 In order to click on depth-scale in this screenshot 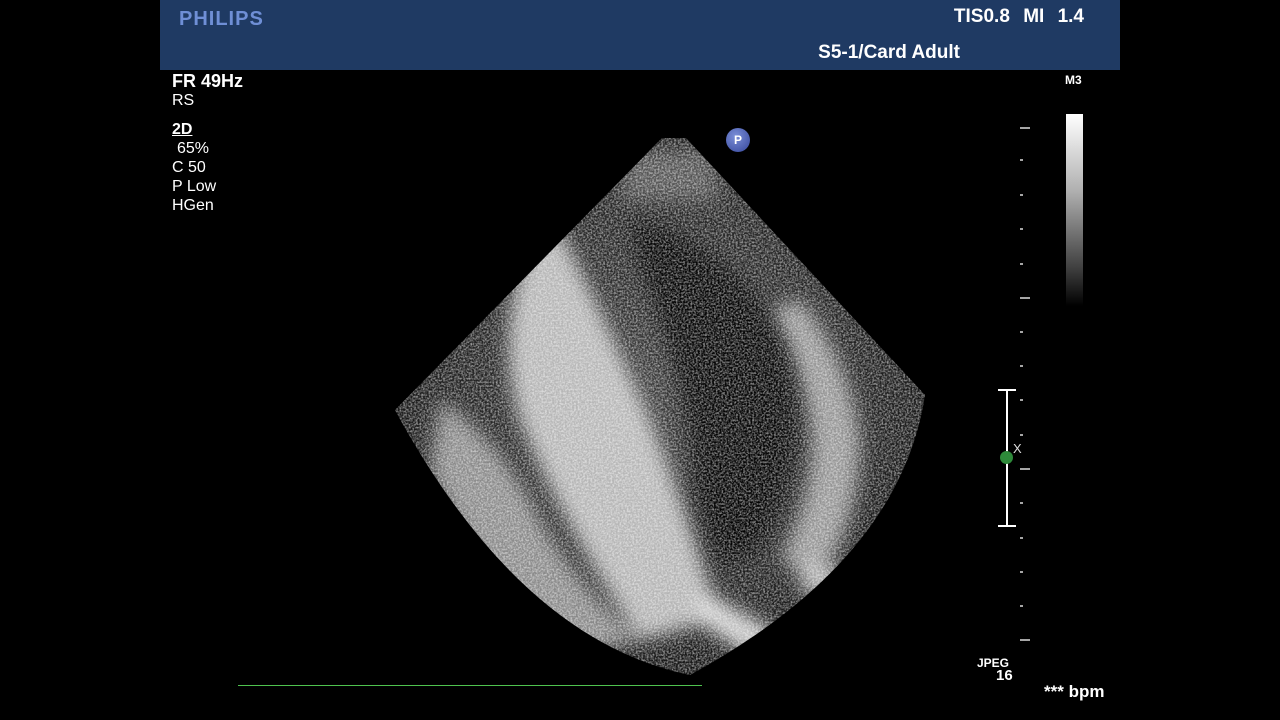, I will do `click(1025, 384)`.